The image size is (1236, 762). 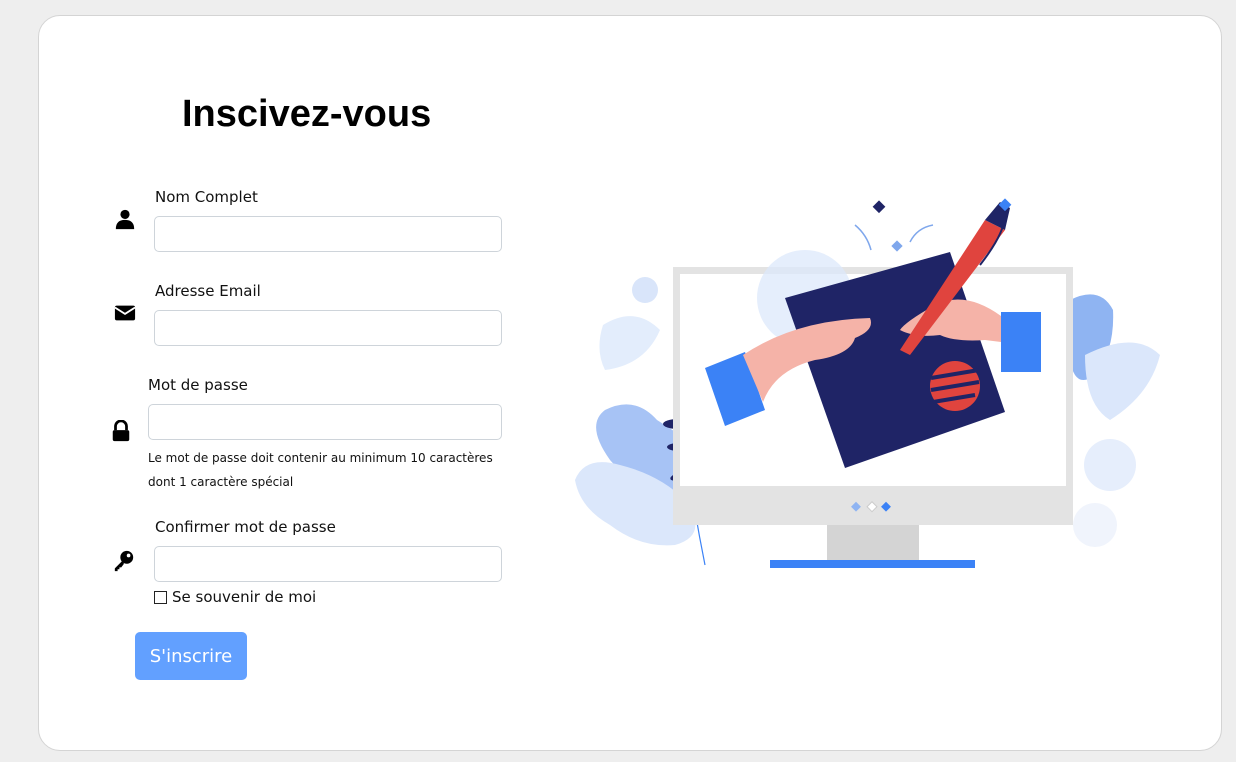 What do you see at coordinates (125, 219) in the screenshot?
I see `user-icon` at bounding box center [125, 219].